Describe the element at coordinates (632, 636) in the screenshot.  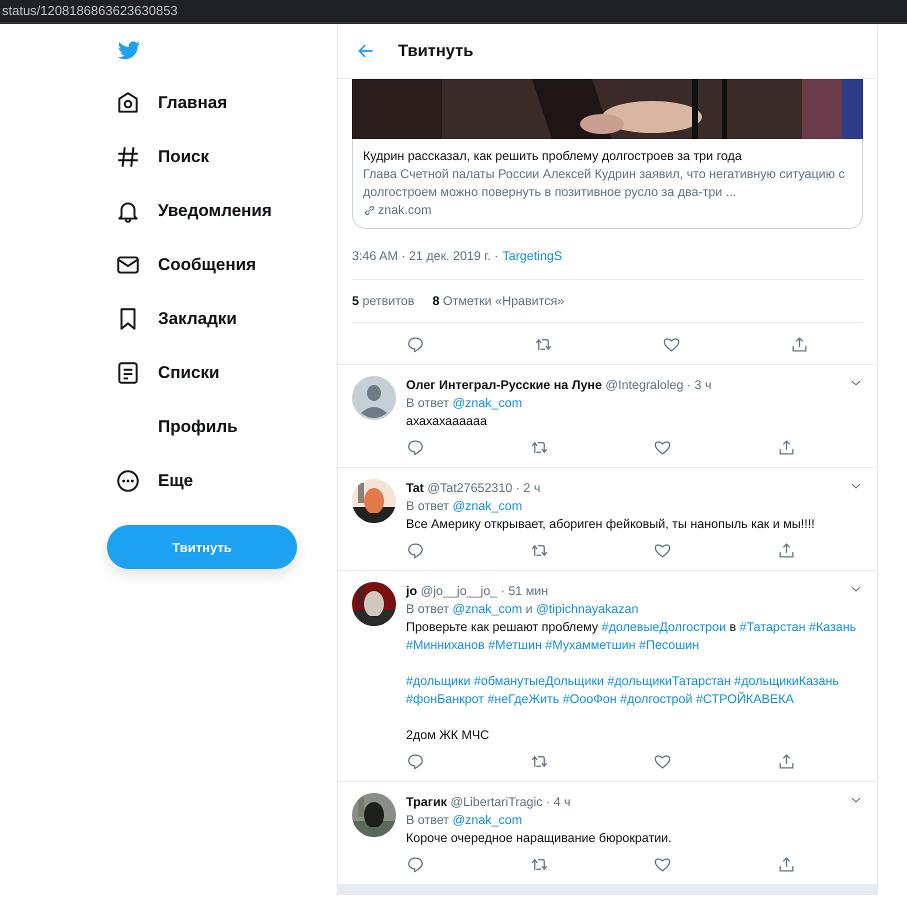
I see `tweet-text: Проверьте как решают проблему #долевыеДолгострои в #Татарстан #Казань #Минниханов #Метшин #Мухамметшин #Песошин` at that location.